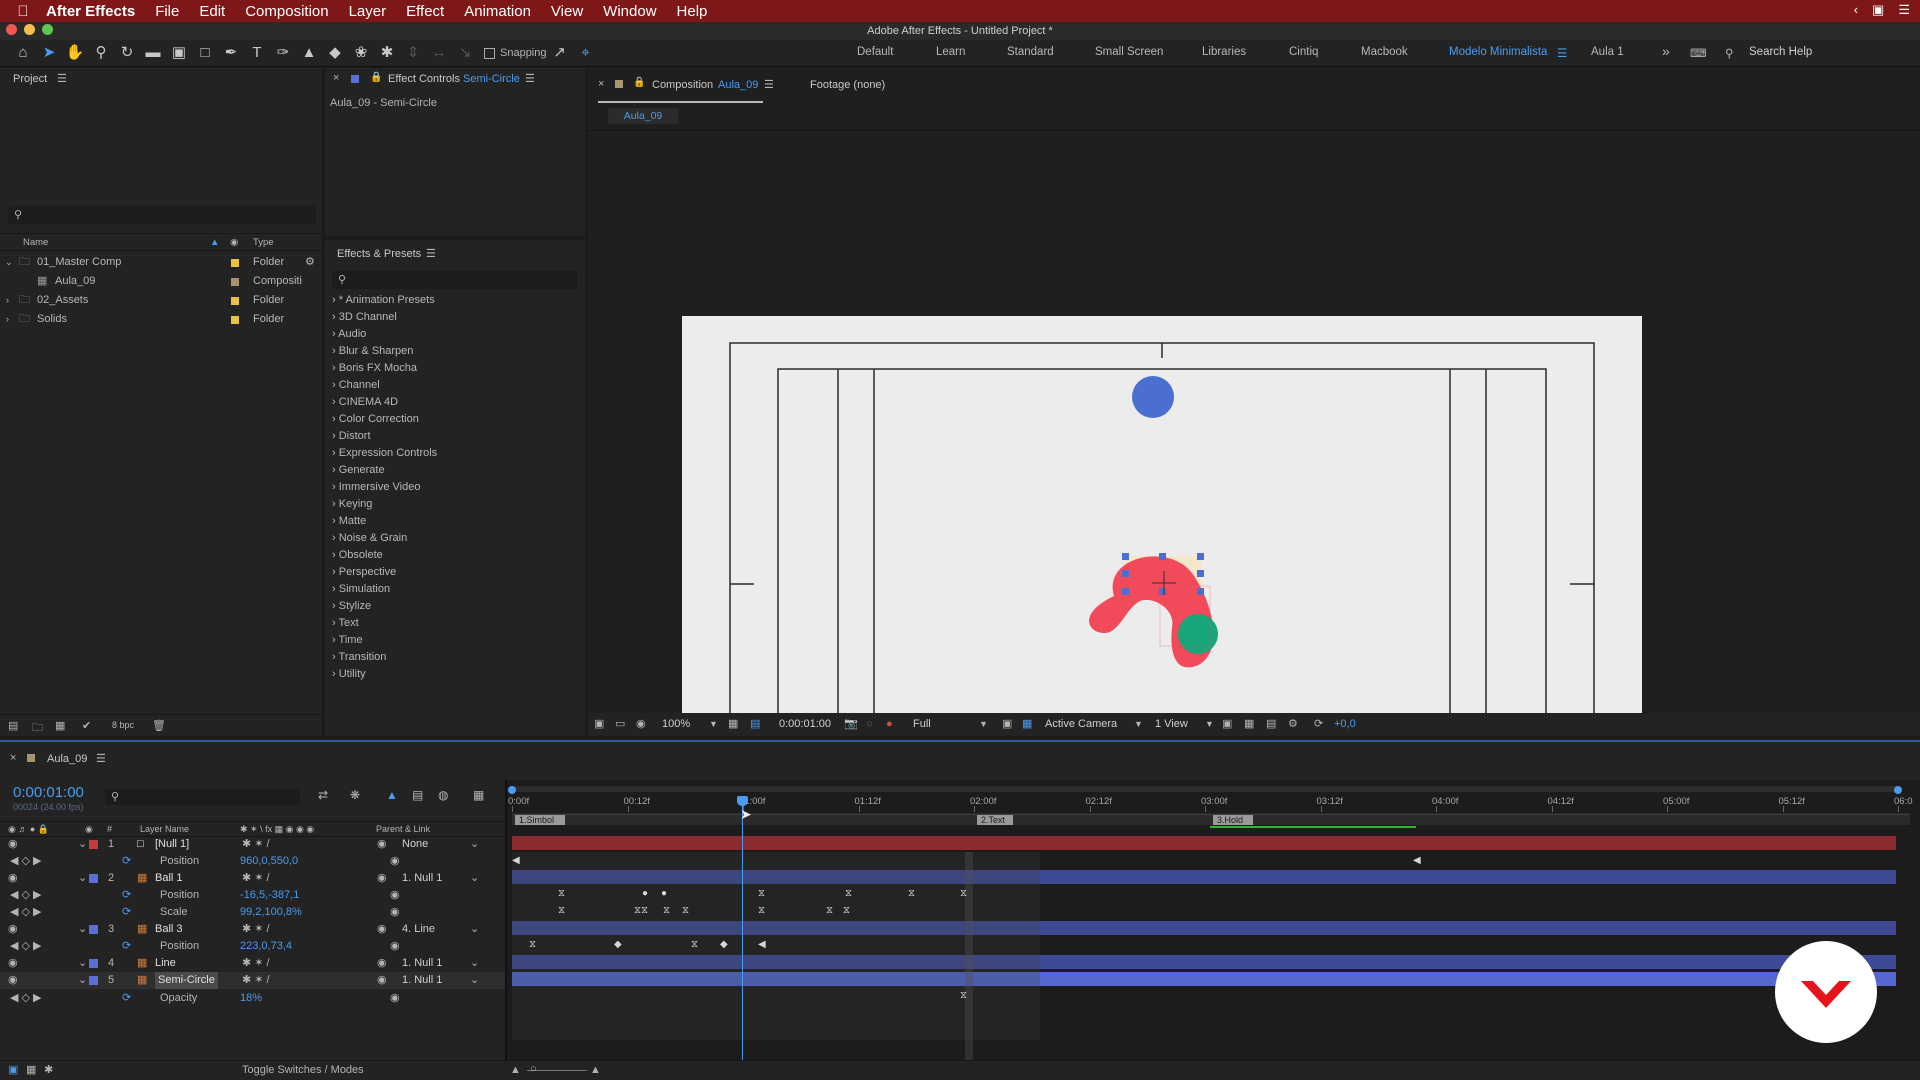 The height and width of the screenshot is (1080, 1920). What do you see at coordinates (186, 980) in the screenshot?
I see `layer-name: Semi-Circle` at bounding box center [186, 980].